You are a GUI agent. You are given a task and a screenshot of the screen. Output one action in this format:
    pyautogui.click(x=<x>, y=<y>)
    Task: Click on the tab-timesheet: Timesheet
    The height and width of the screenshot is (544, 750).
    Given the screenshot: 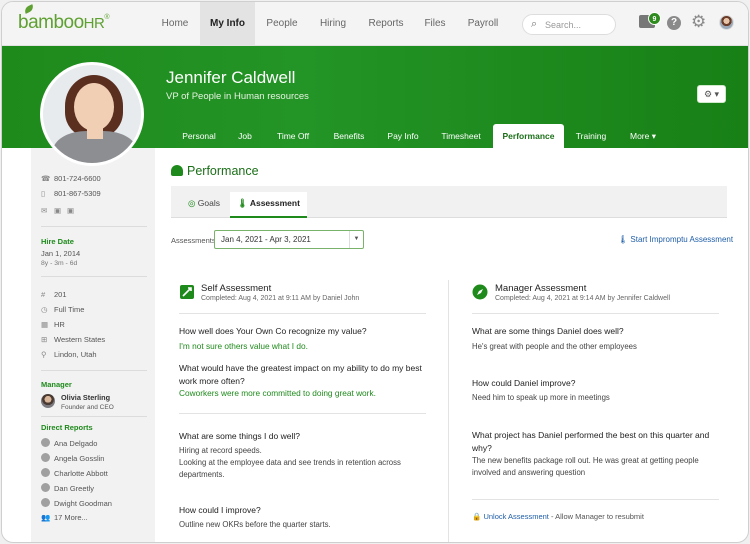 What is the action you would take?
    pyautogui.click(x=461, y=136)
    